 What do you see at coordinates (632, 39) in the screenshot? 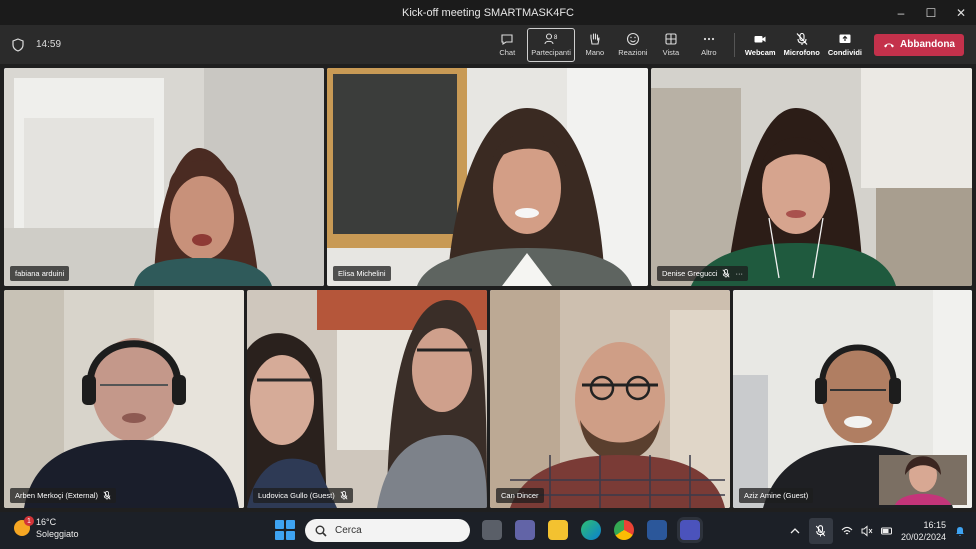
I see `reactions-icon` at bounding box center [632, 39].